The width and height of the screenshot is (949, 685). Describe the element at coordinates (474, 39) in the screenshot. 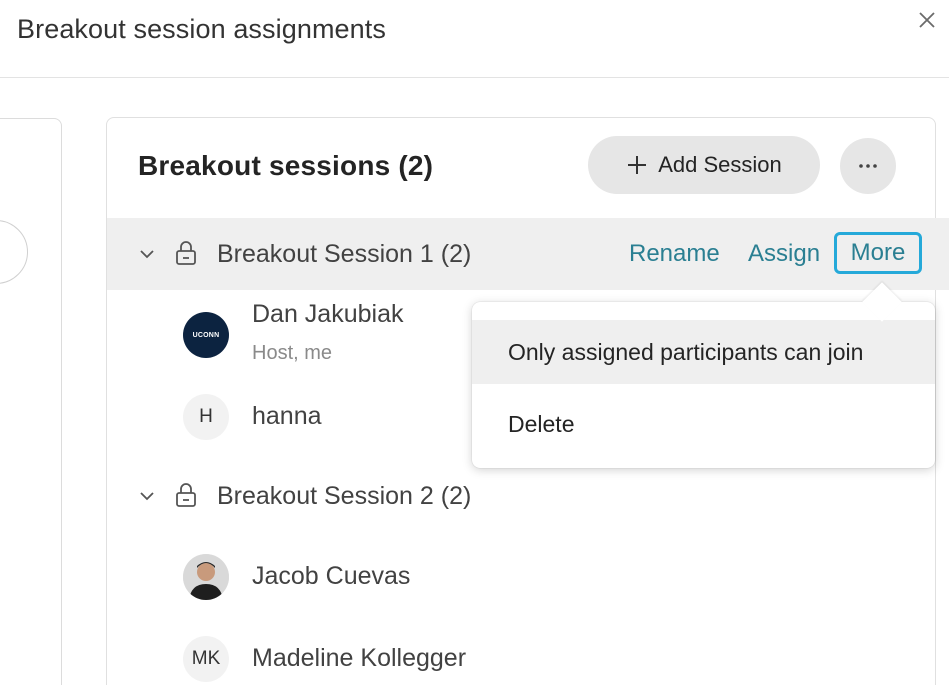

I see `dialog-header: Breakout session assignments` at that location.